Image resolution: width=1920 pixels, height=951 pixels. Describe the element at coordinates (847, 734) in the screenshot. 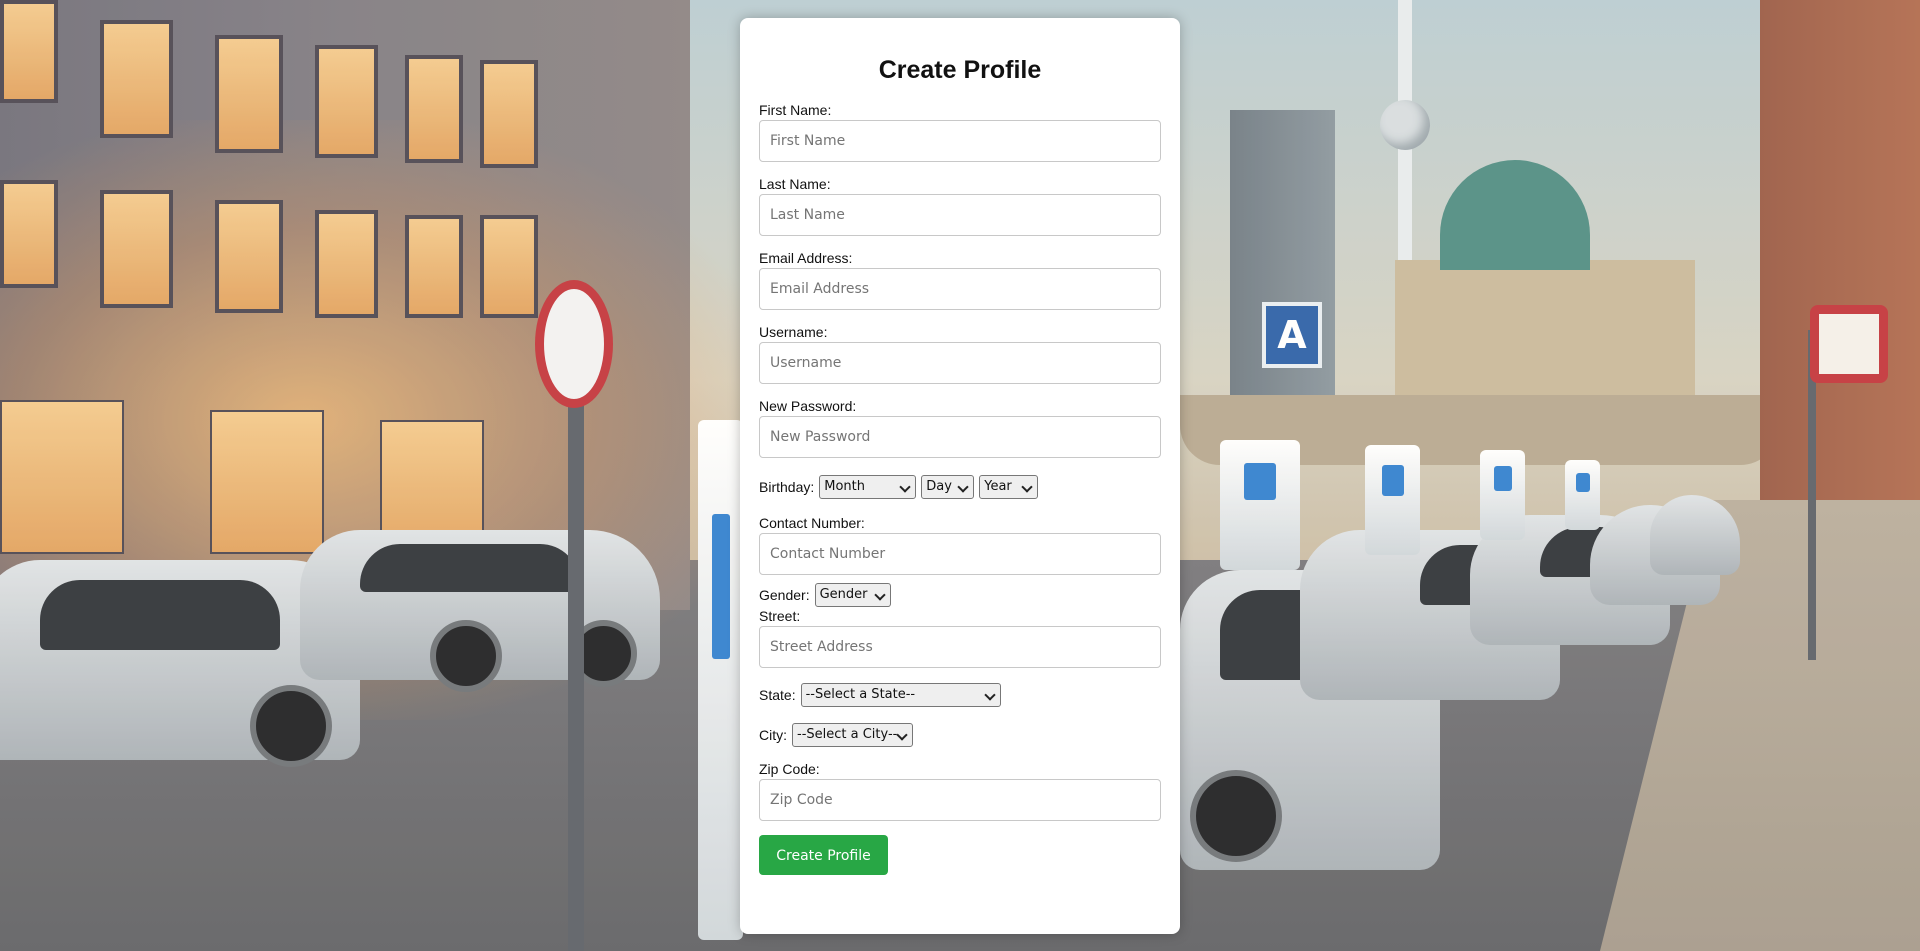

I see `city-value: --Select a City--` at that location.